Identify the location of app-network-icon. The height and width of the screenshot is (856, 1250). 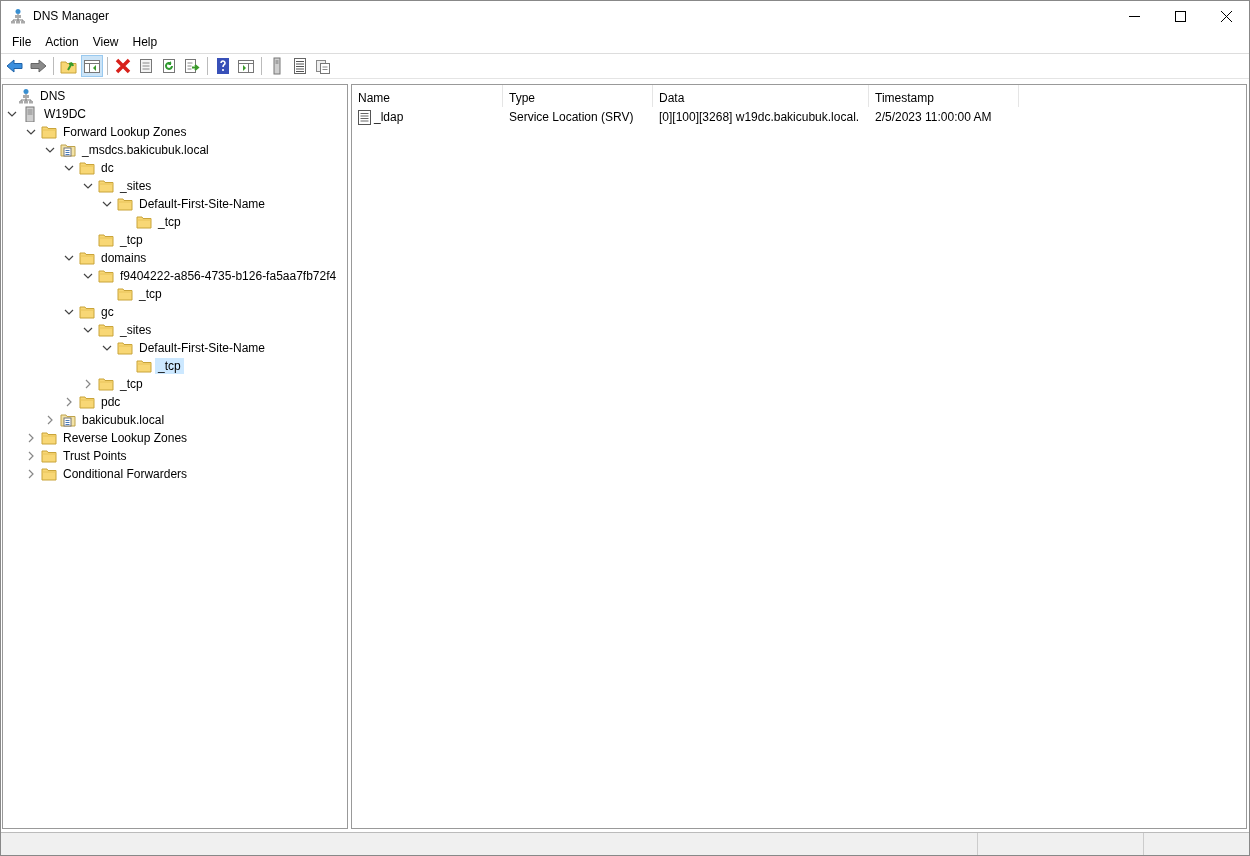
(18, 16).